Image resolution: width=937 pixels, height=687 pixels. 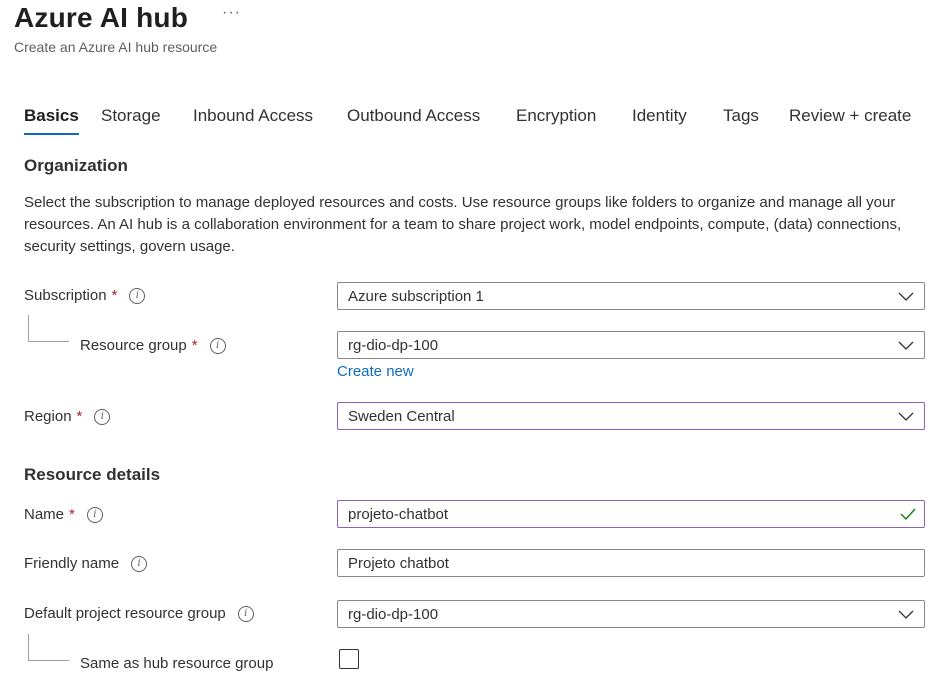 What do you see at coordinates (741, 120) in the screenshot?
I see `tab-tags: Tags` at bounding box center [741, 120].